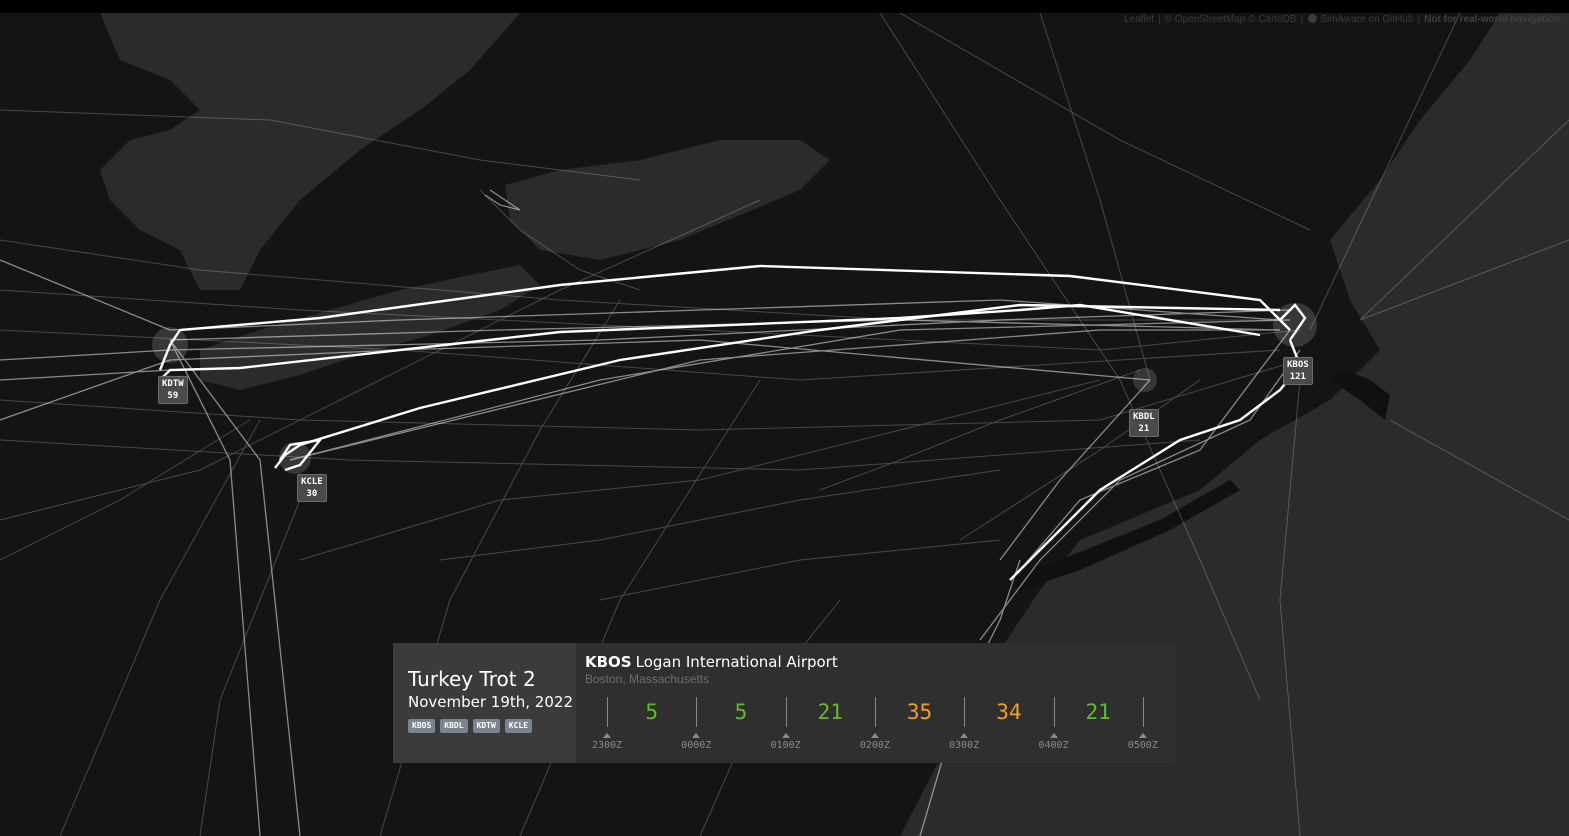  What do you see at coordinates (1366, 19) in the screenshot?
I see `github-link: SimAware on GitHub` at bounding box center [1366, 19].